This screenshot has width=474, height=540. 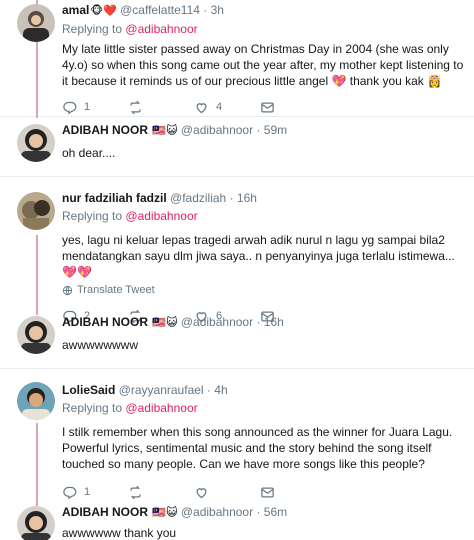 I want to click on user-handle: @caffelatte114, so click(x=160, y=10).